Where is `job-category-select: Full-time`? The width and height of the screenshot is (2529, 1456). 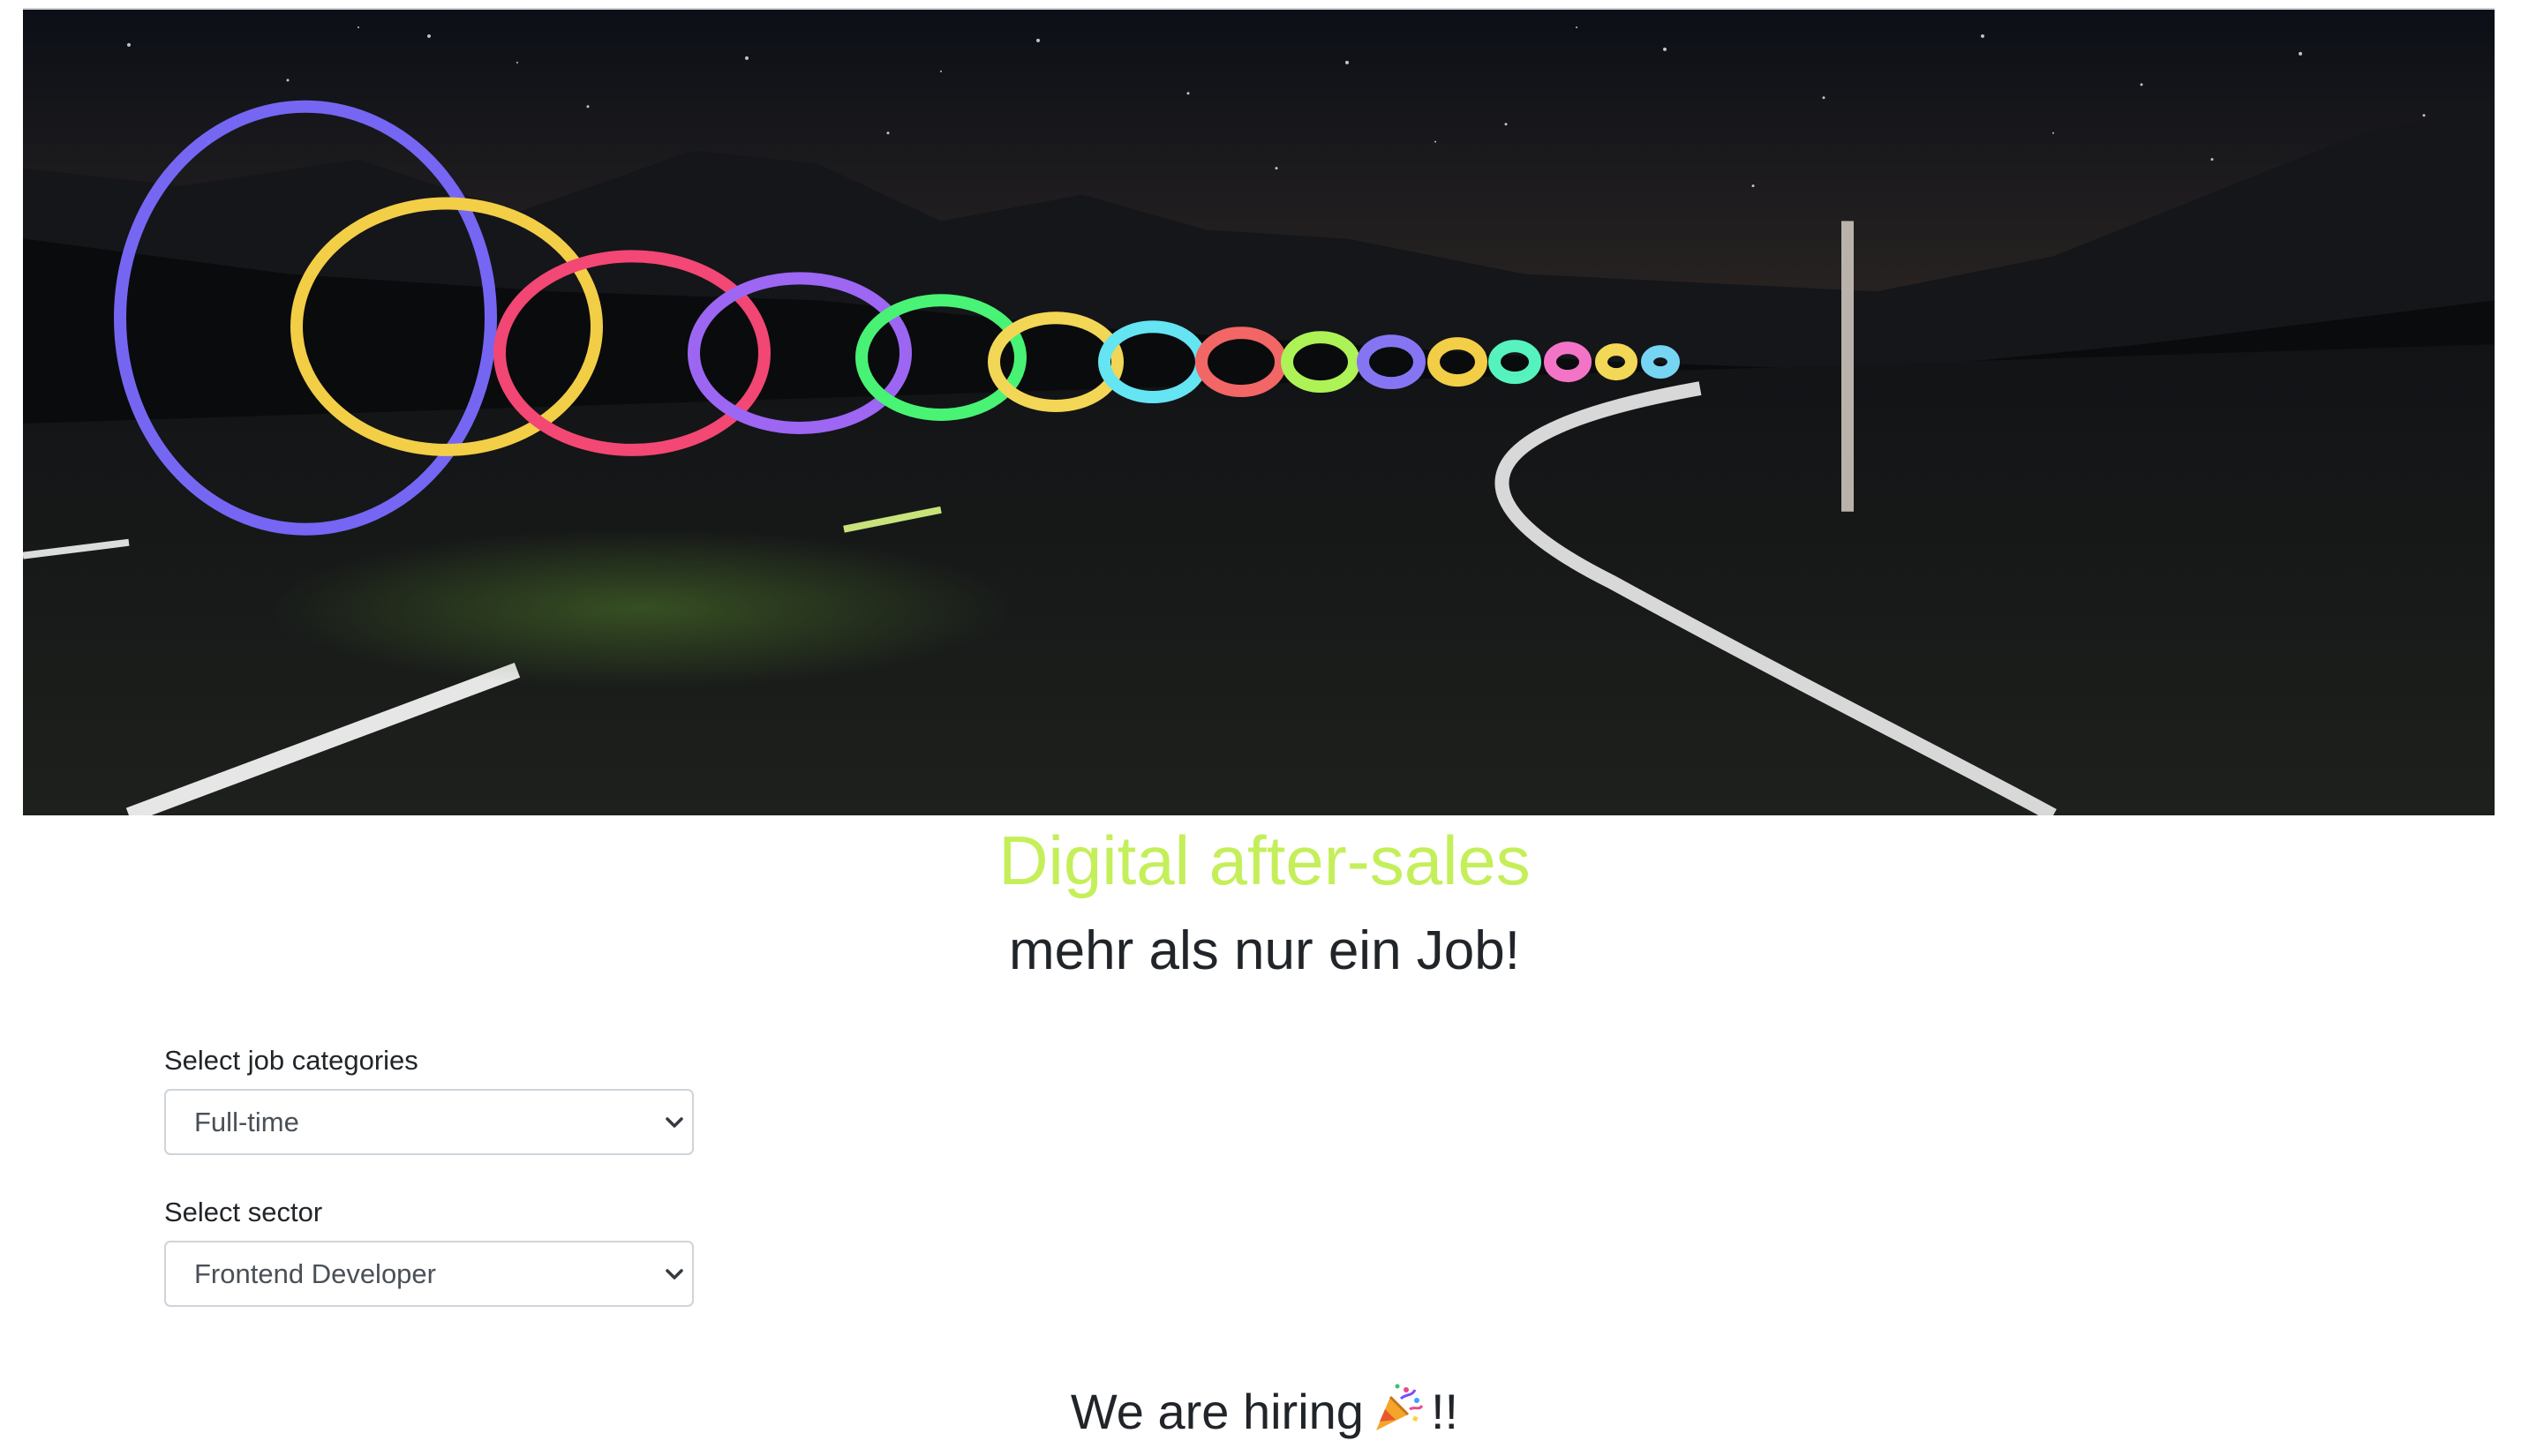 job-category-select: Full-time is located at coordinates (429, 1122).